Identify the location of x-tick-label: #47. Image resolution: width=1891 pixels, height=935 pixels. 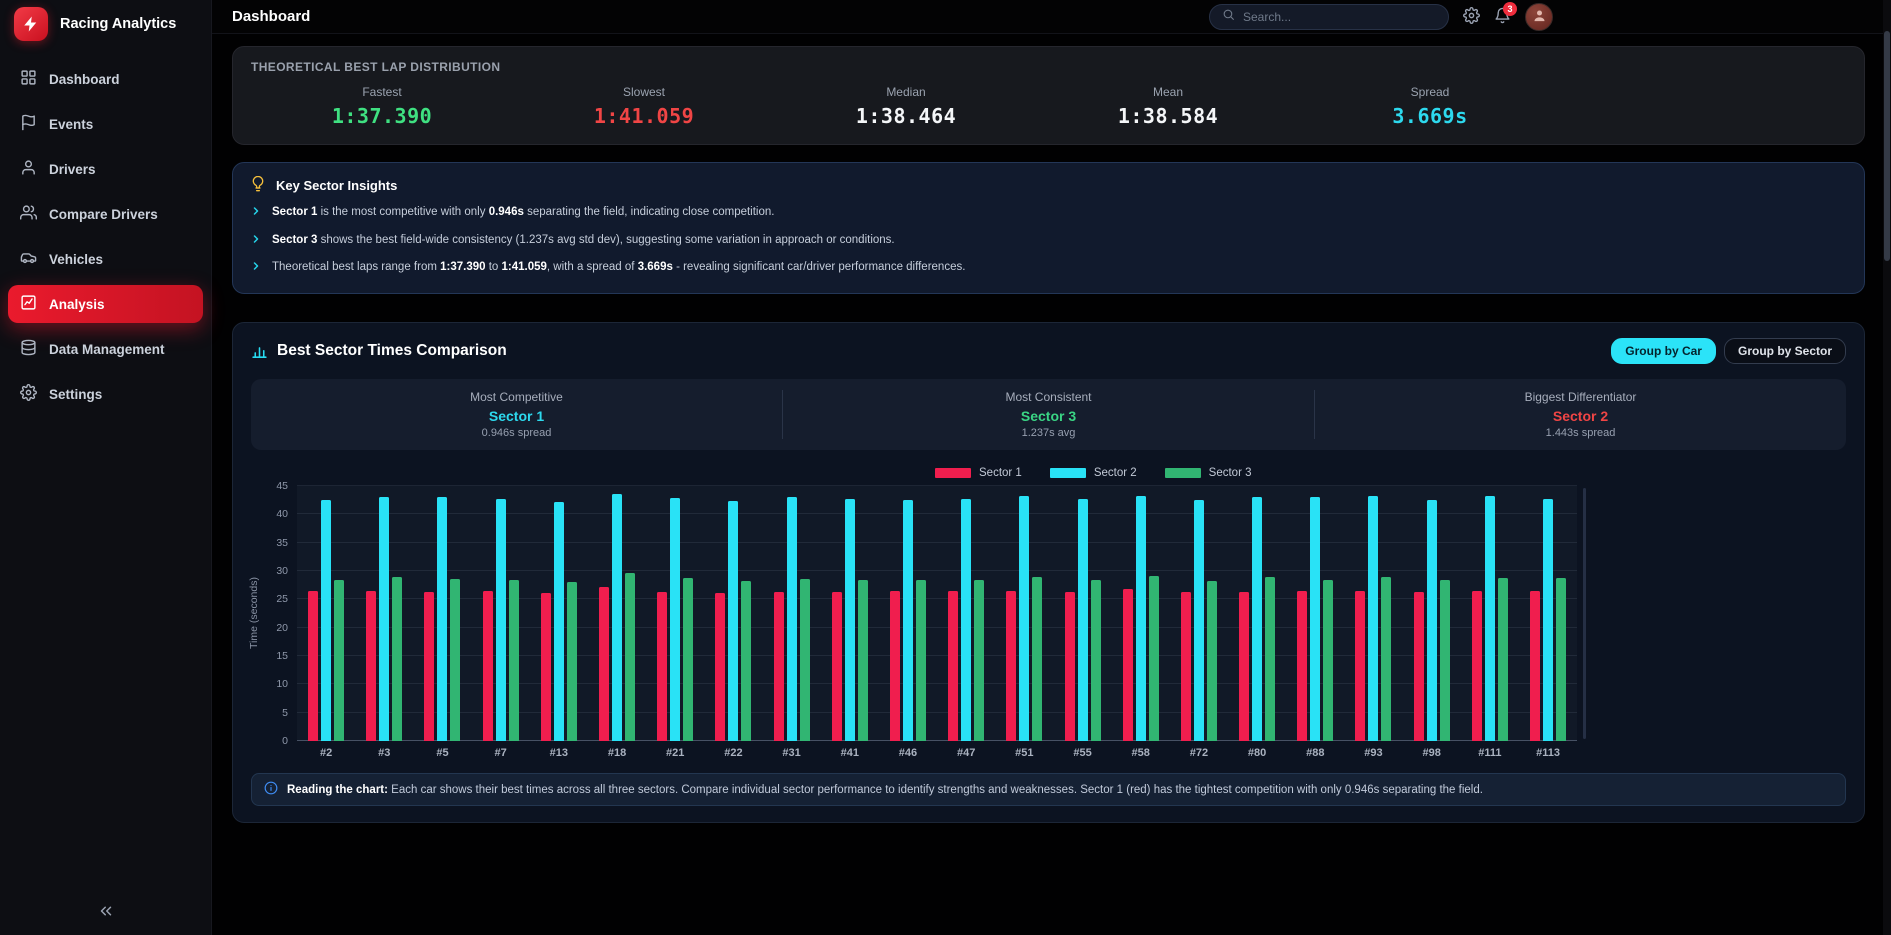
(966, 753).